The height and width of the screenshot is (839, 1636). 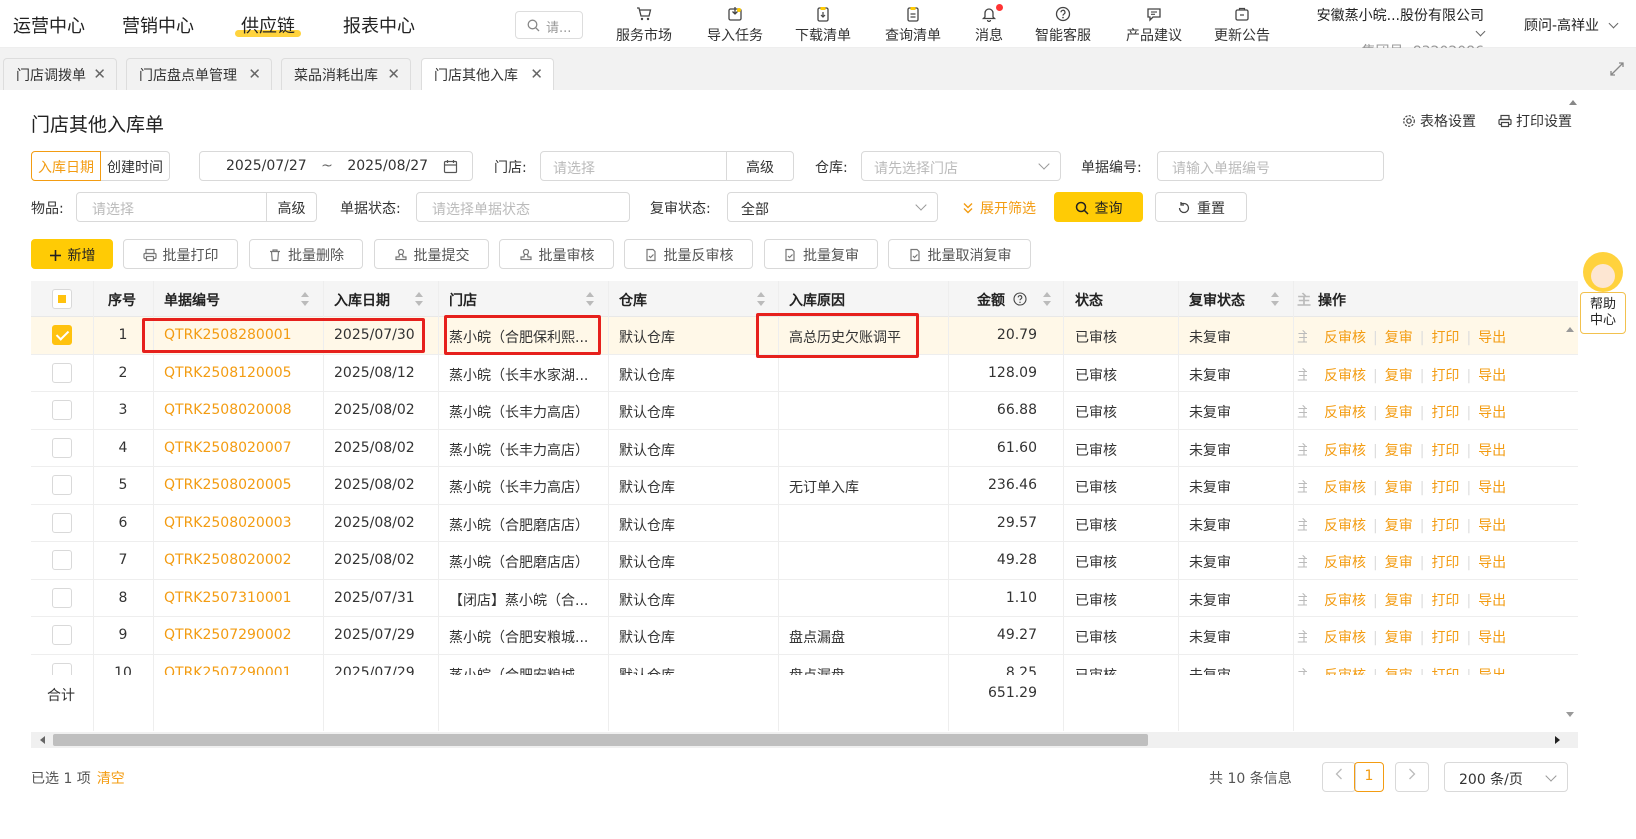 I want to click on tool-smart-service: 智能客服, so click(x=1063, y=25).